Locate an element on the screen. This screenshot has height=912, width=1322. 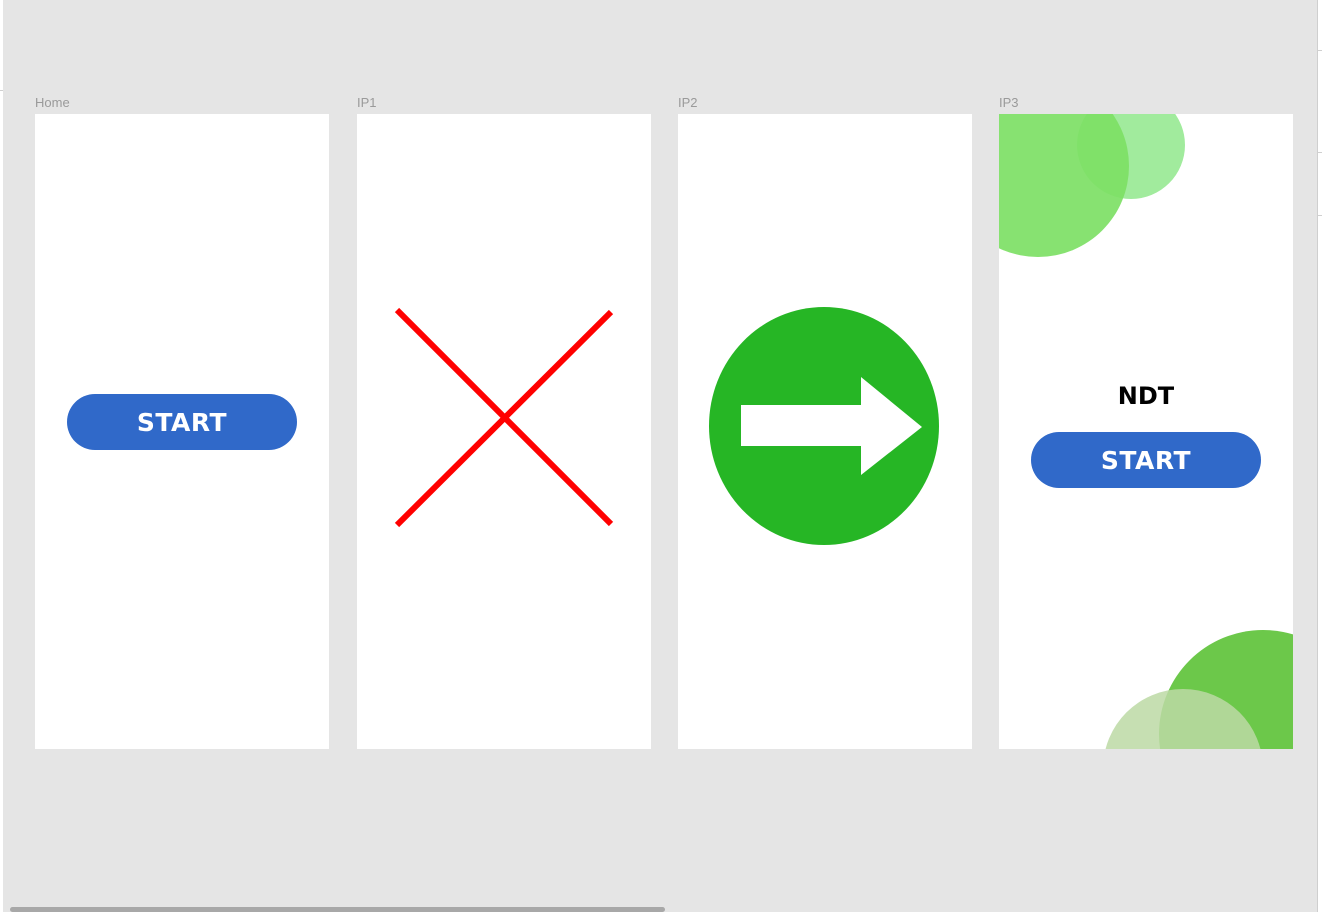
canvas-left-edge is located at coordinates (1, 456).